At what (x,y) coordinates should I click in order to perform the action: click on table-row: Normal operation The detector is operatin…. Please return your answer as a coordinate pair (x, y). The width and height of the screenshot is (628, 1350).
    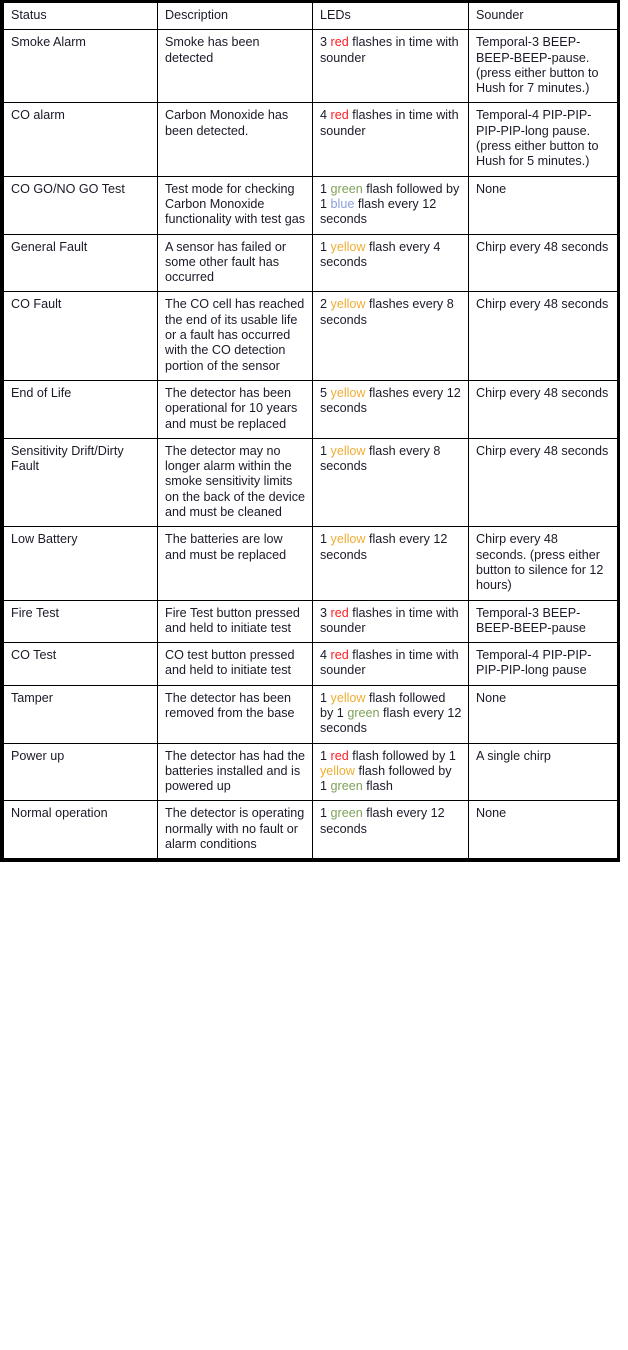
    Looking at the image, I should click on (310, 830).